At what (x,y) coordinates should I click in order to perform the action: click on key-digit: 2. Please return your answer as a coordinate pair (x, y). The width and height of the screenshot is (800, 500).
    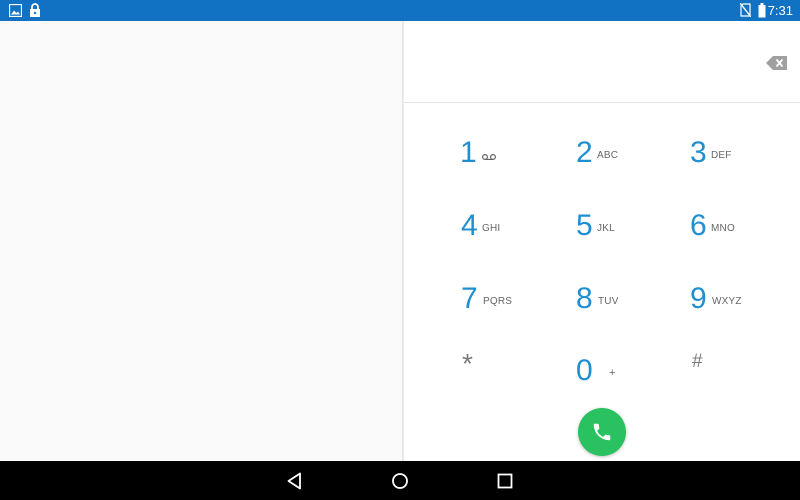
    Looking at the image, I should click on (584, 152).